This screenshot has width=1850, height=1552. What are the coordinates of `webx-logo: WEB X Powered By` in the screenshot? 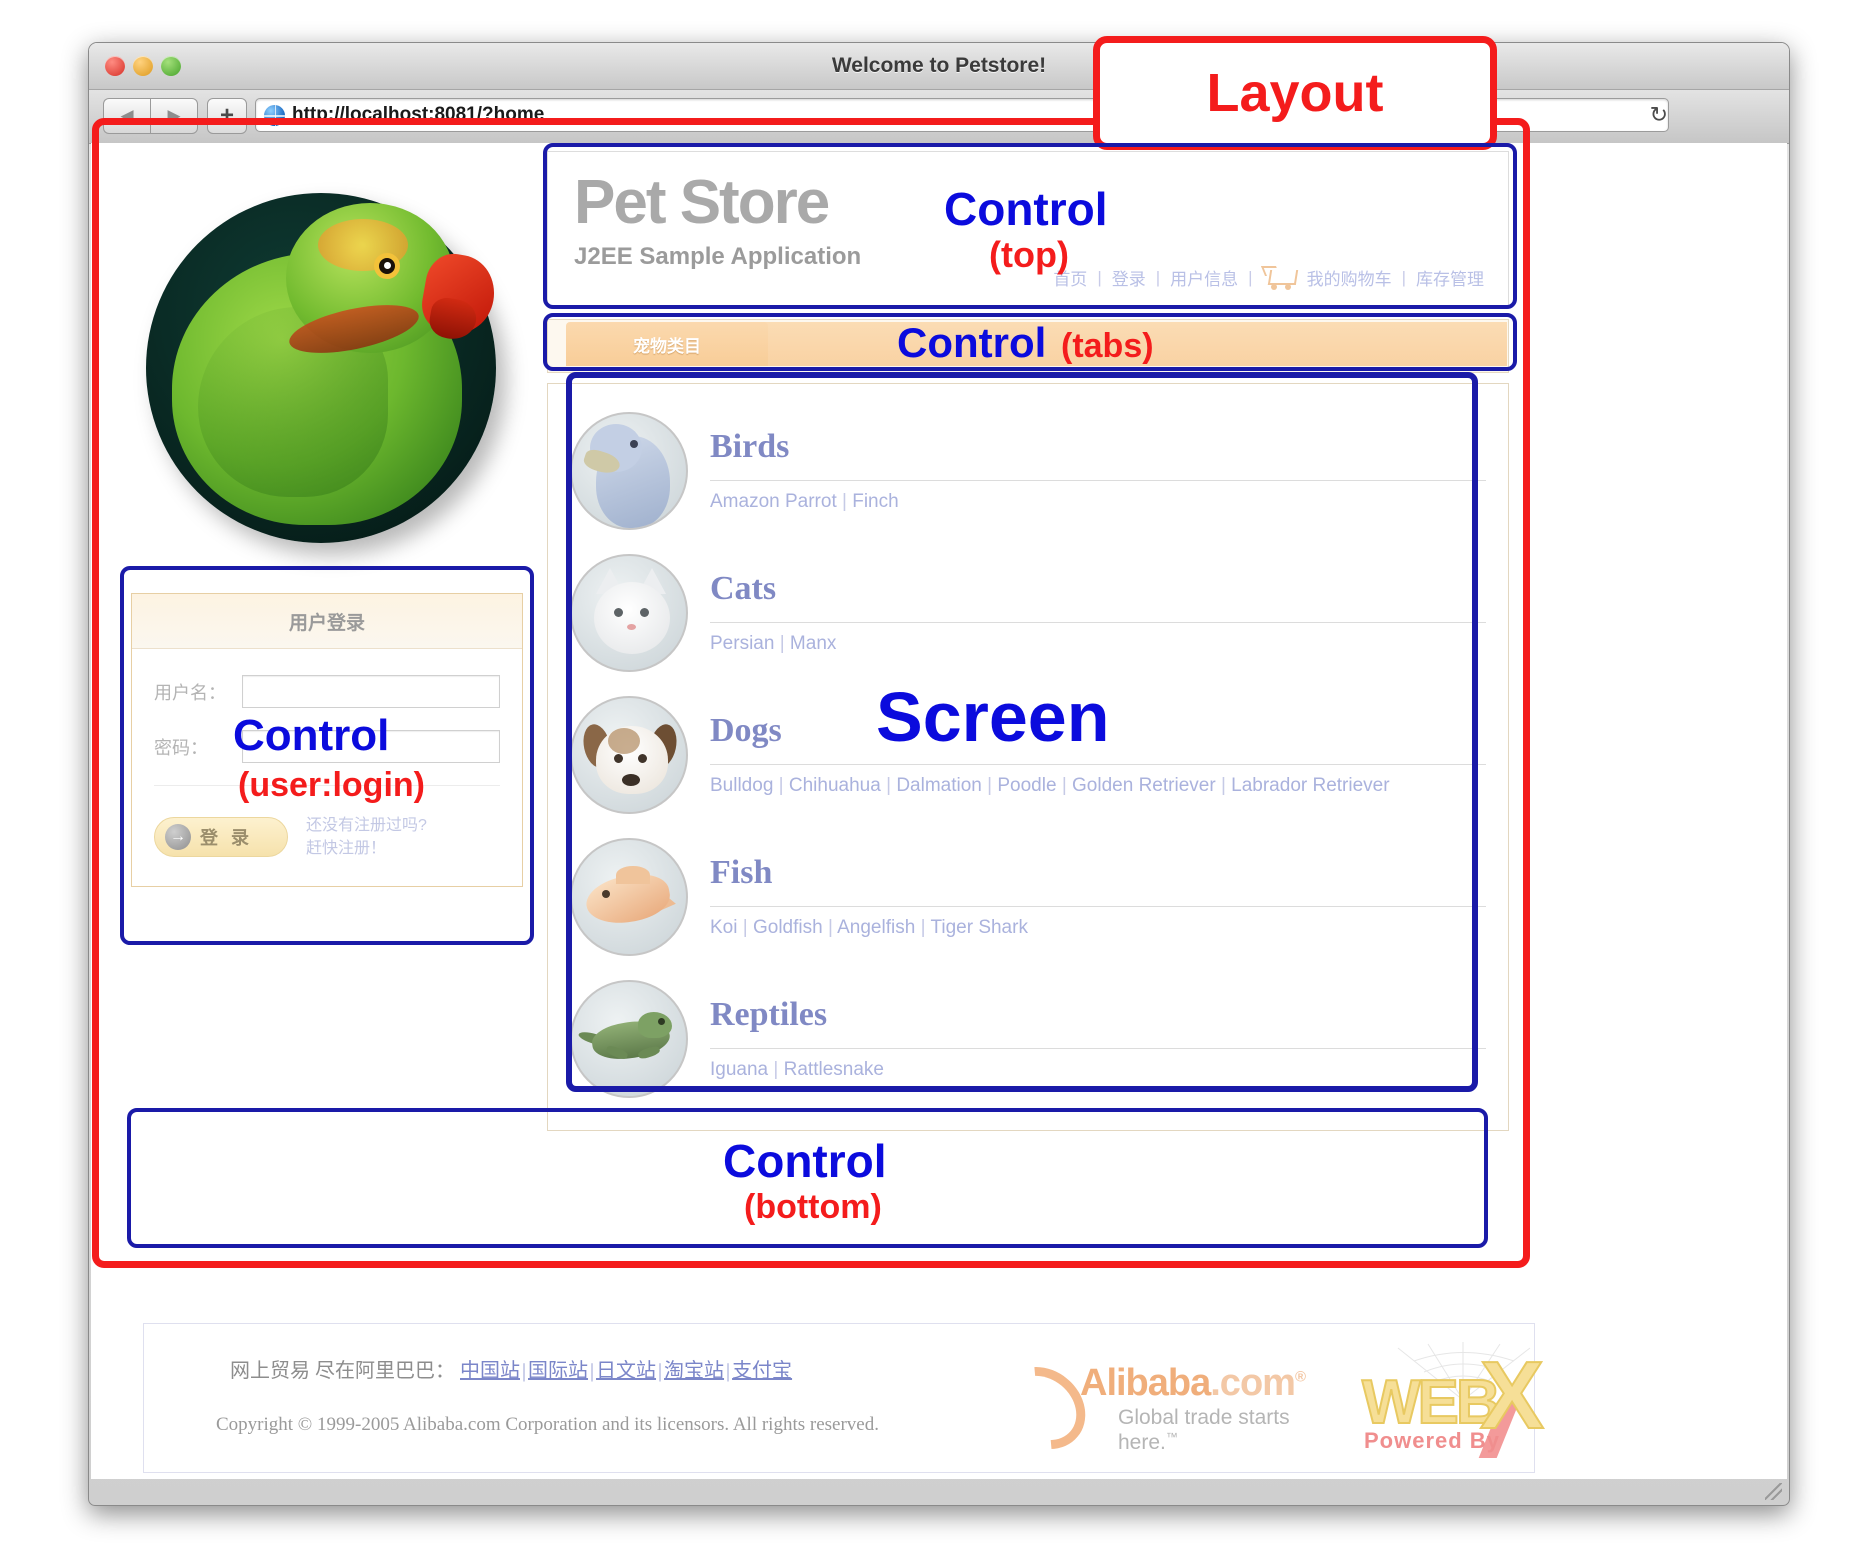 It's located at (1464, 1401).